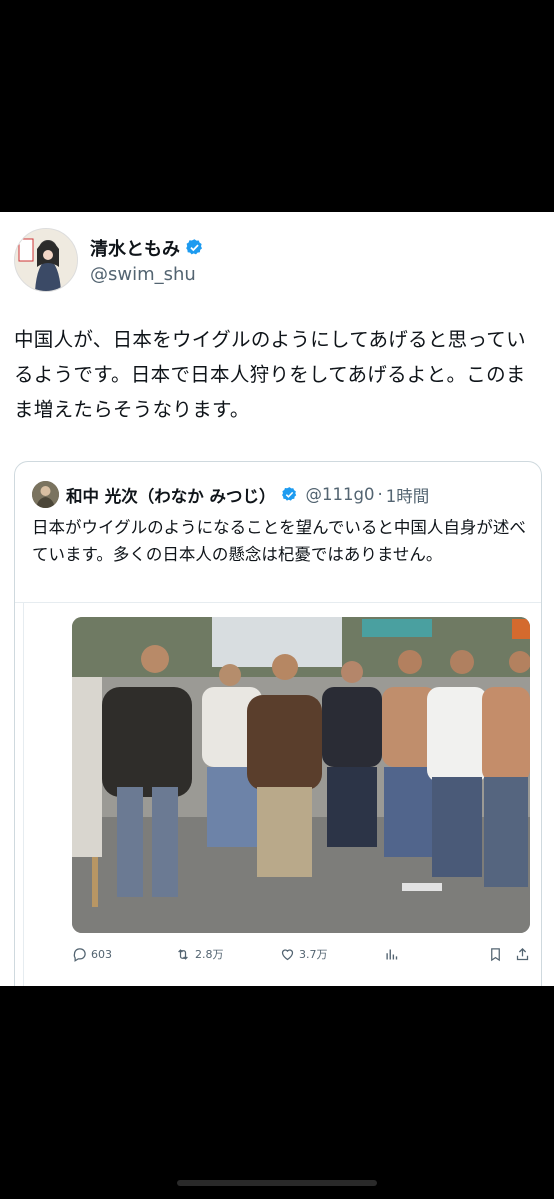 The height and width of the screenshot is (1199, 554). What do you see at coordinates (340, 494) in the screenshot?
I see `quoted-handle: @111g0` at bounding box center [340, 494].